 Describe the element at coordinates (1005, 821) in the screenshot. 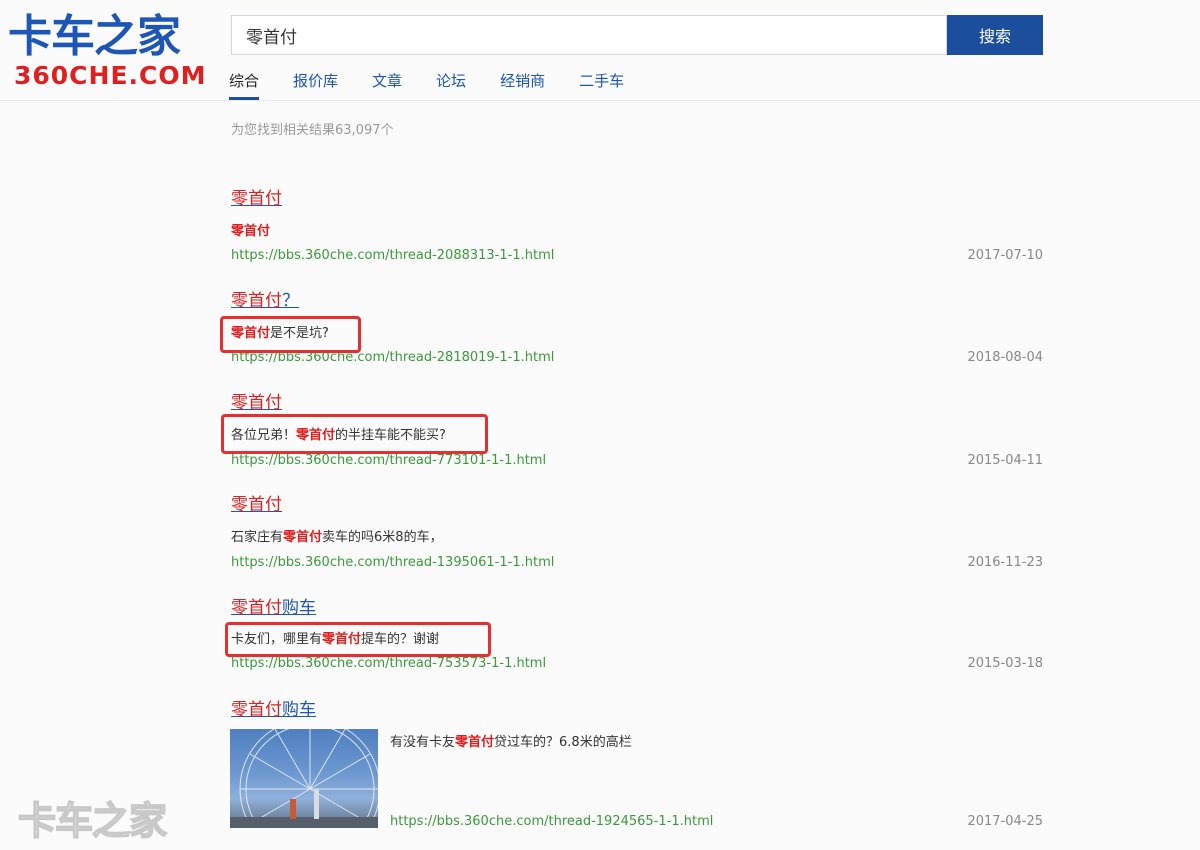

I see `result-date: 2017-04-25` at that location.